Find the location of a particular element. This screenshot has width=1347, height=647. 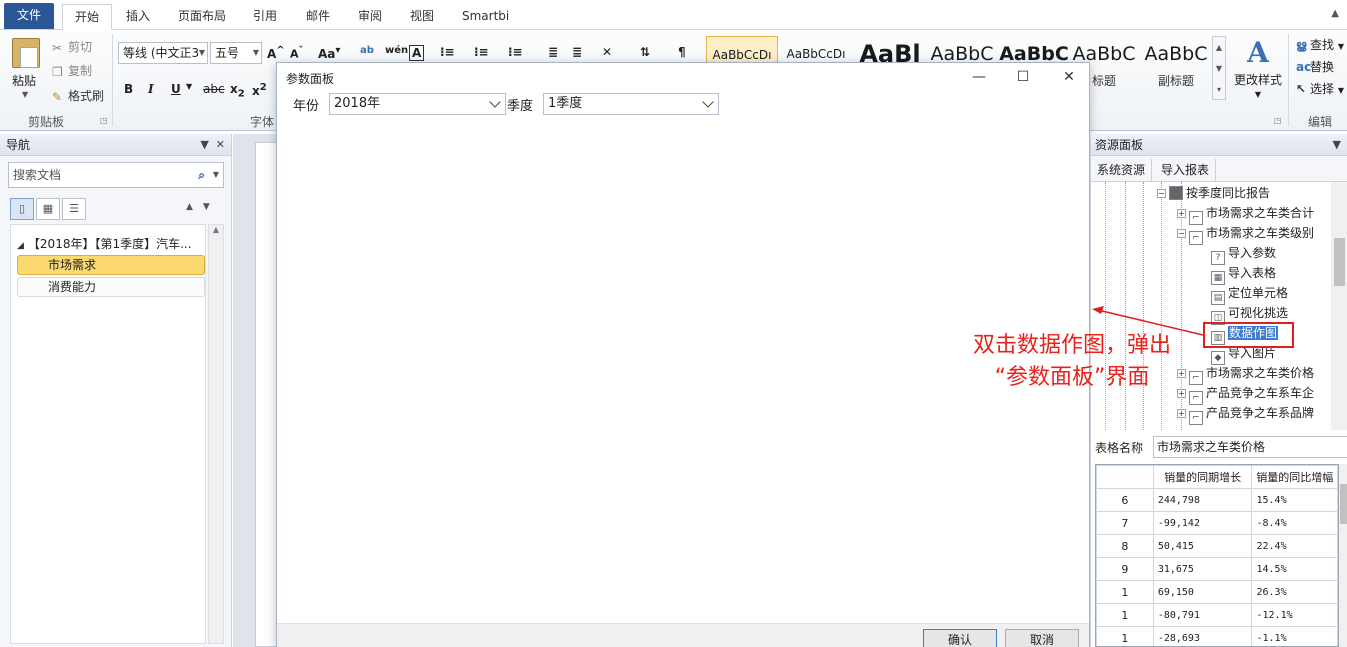

change-styles-button: A 更改样式 ▼ is located at coordinates (1258, 67).